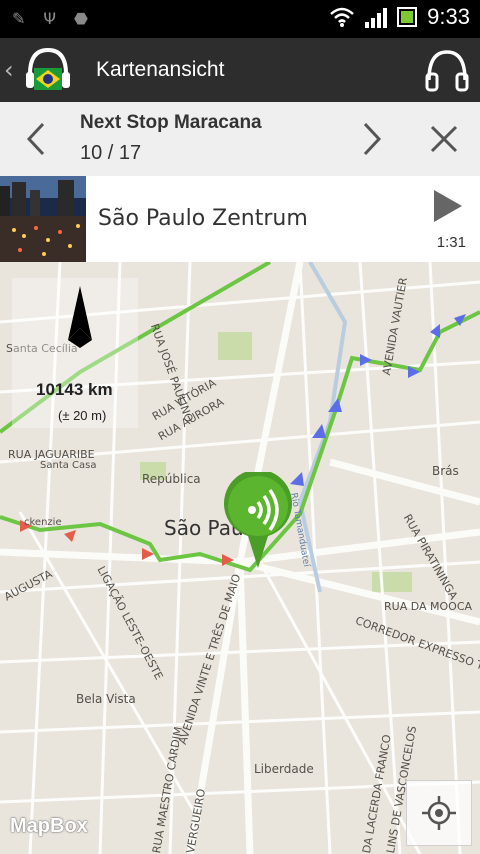 The image size is (480, 854). What do you see at coordinates (448, 206) in the screenshot?
I see `play-icon` at bounding box center [448, 206].